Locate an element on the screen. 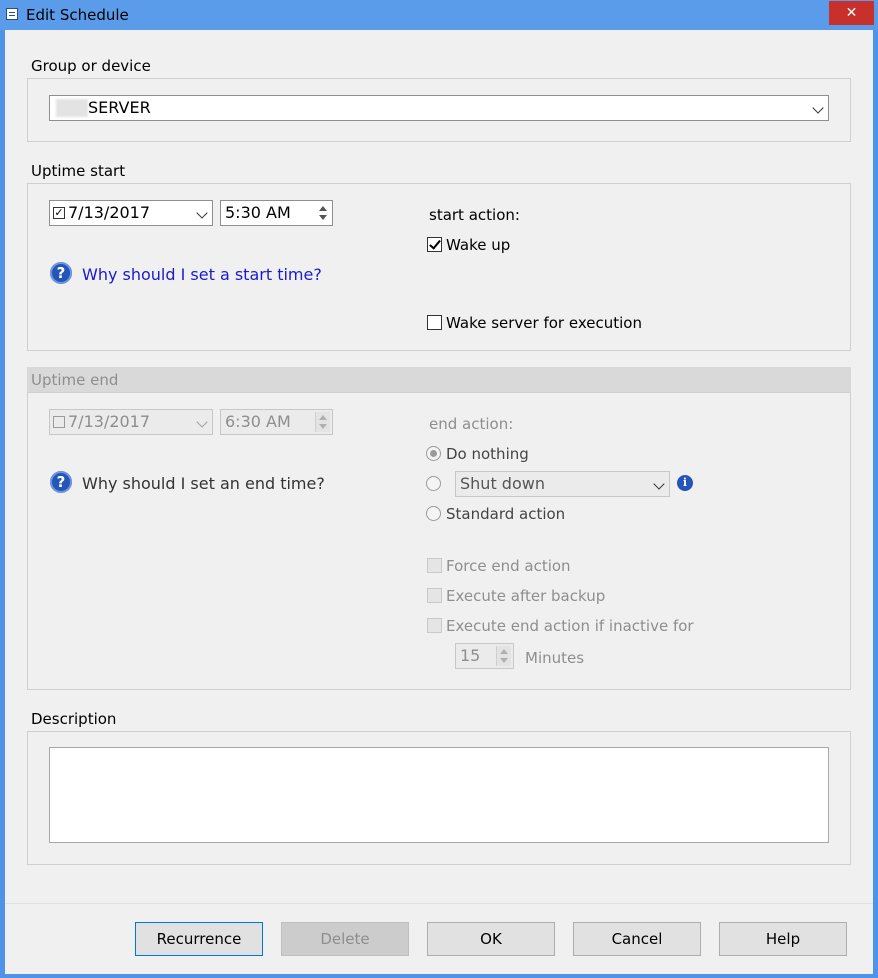 The image size is (878, 978). shutdown-action-value: Shut down is located at coordinates (502, 483).